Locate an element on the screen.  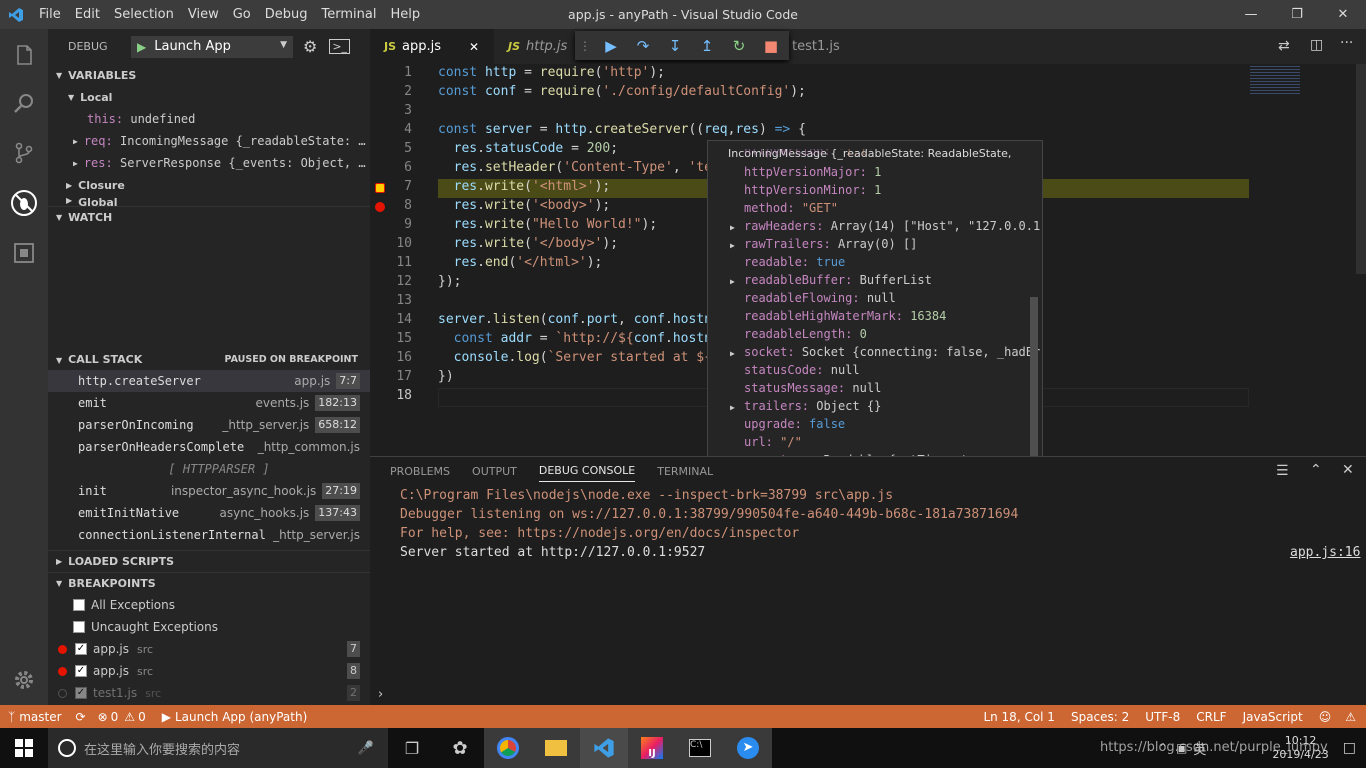
hover-property: httpVersionMinor: 1 is located at coordinates (805, 190).